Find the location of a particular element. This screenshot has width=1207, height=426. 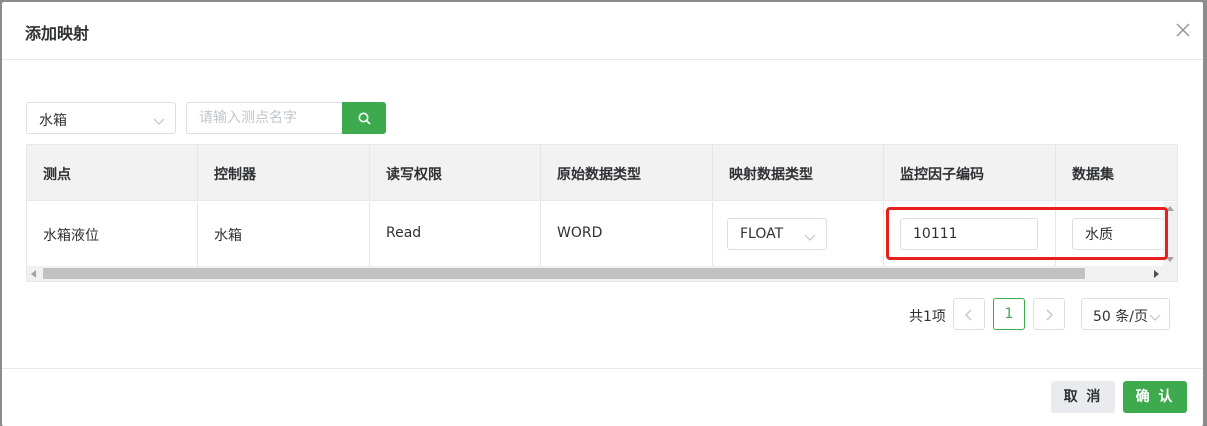

mapped-type-select: FLOAT is located at coordinates (777, 234).